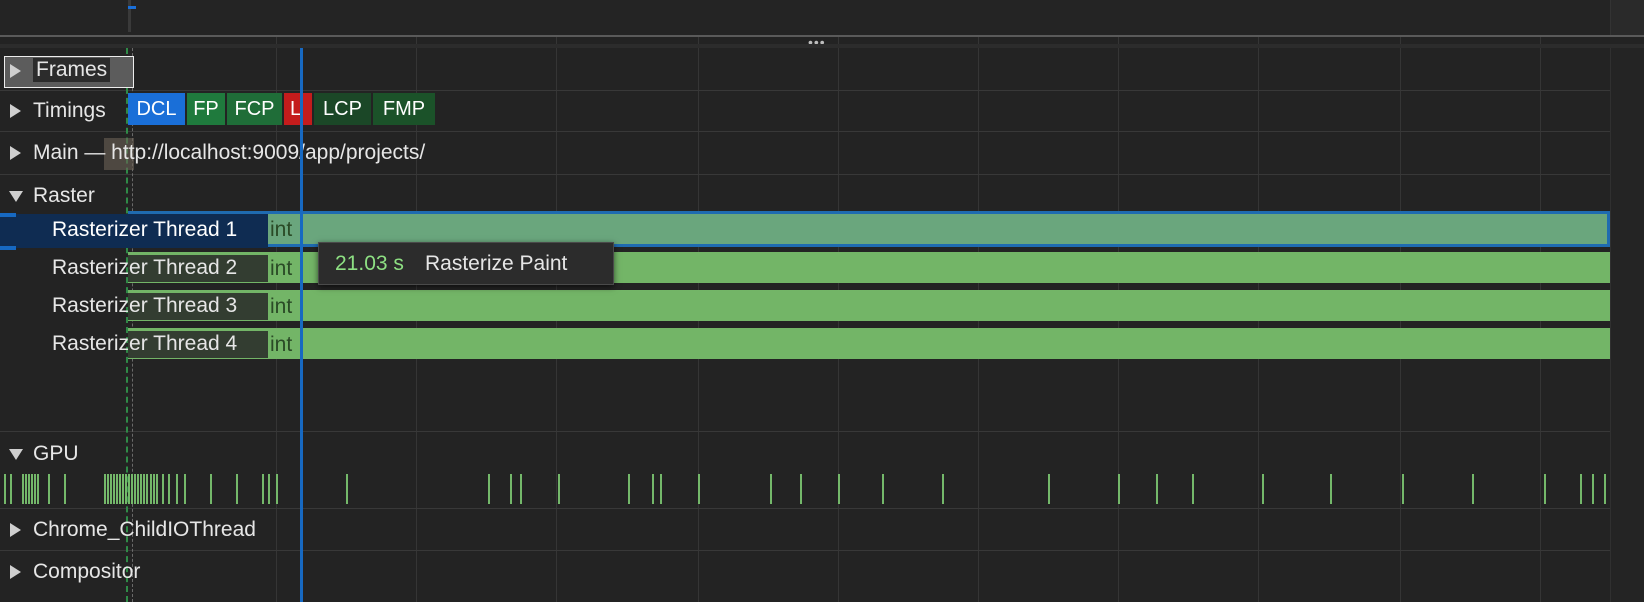 This screenshot has height=602, width=1644. Describe the element at coordinates (144, 268) in the screenshot. I see `raster-thread-label: Rasterizer Thread 2` at that location.